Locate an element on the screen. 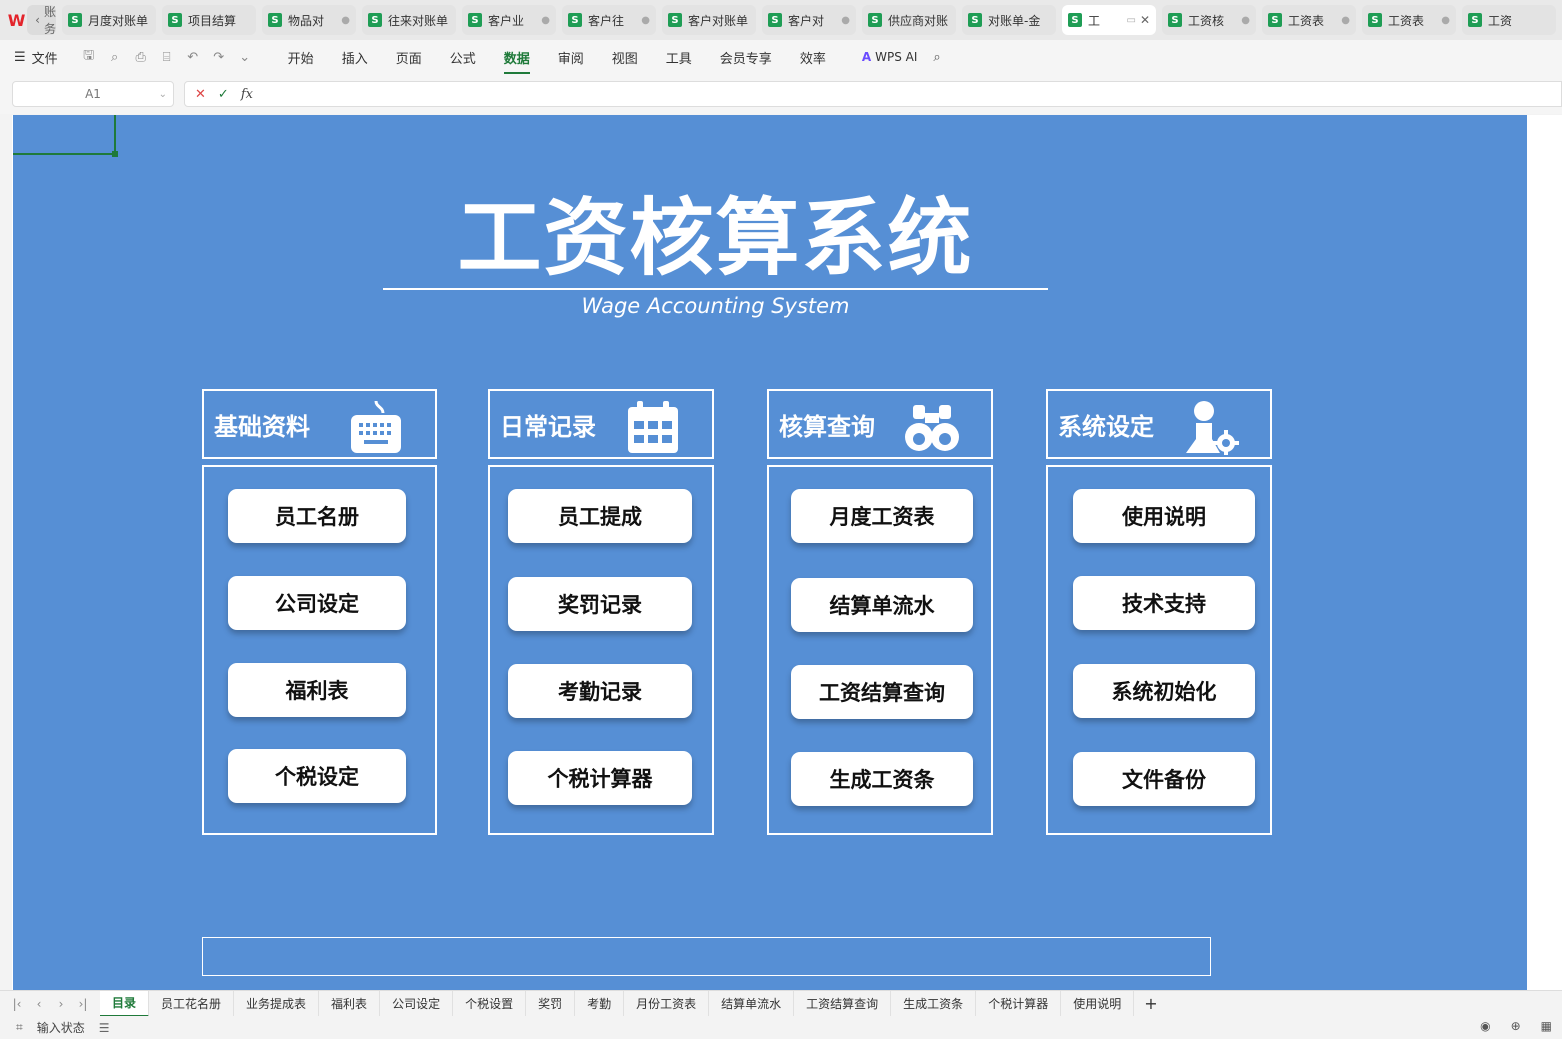  sheet-tab: 生成工资条 is located at coordinates (934, 1003).